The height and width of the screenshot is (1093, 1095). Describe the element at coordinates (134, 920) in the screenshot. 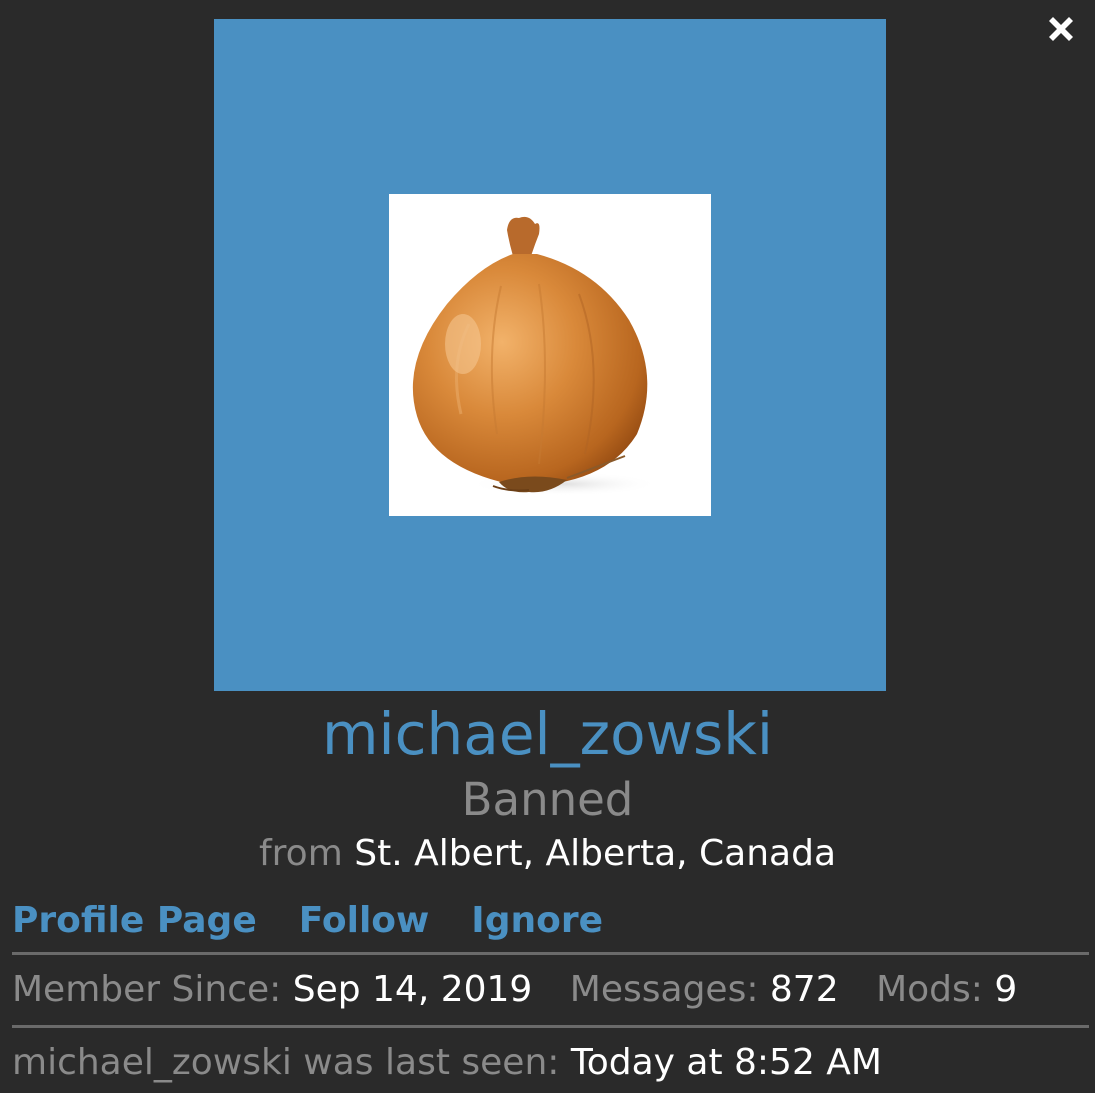

I see `profile-page-link: Profile Page` at that location.